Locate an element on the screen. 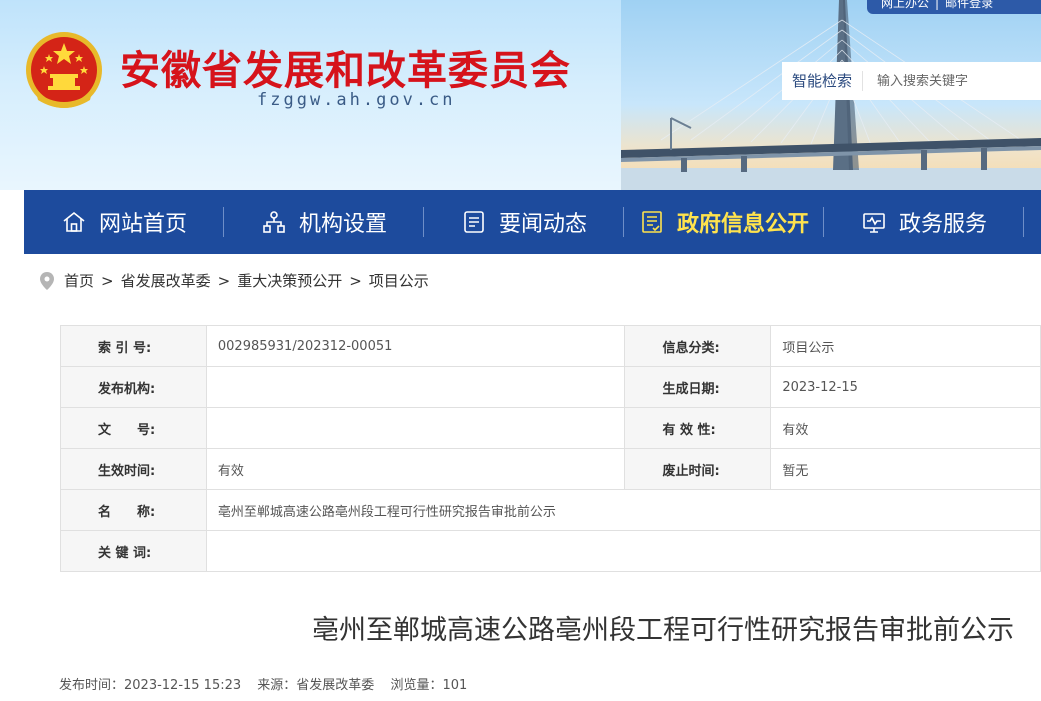  location-pin-icon is located at coordinates (47, 280).